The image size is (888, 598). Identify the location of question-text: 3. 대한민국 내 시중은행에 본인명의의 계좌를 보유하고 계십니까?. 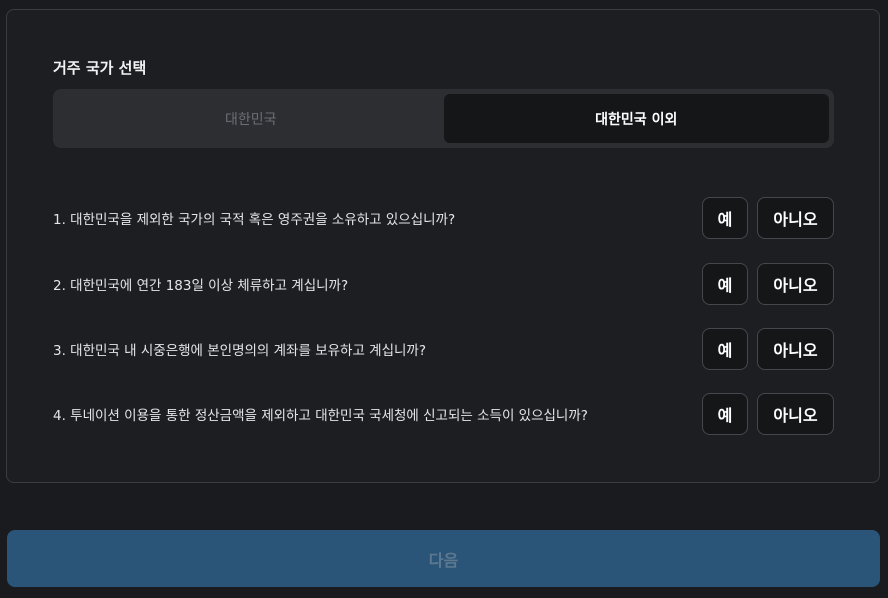
(240, 351).